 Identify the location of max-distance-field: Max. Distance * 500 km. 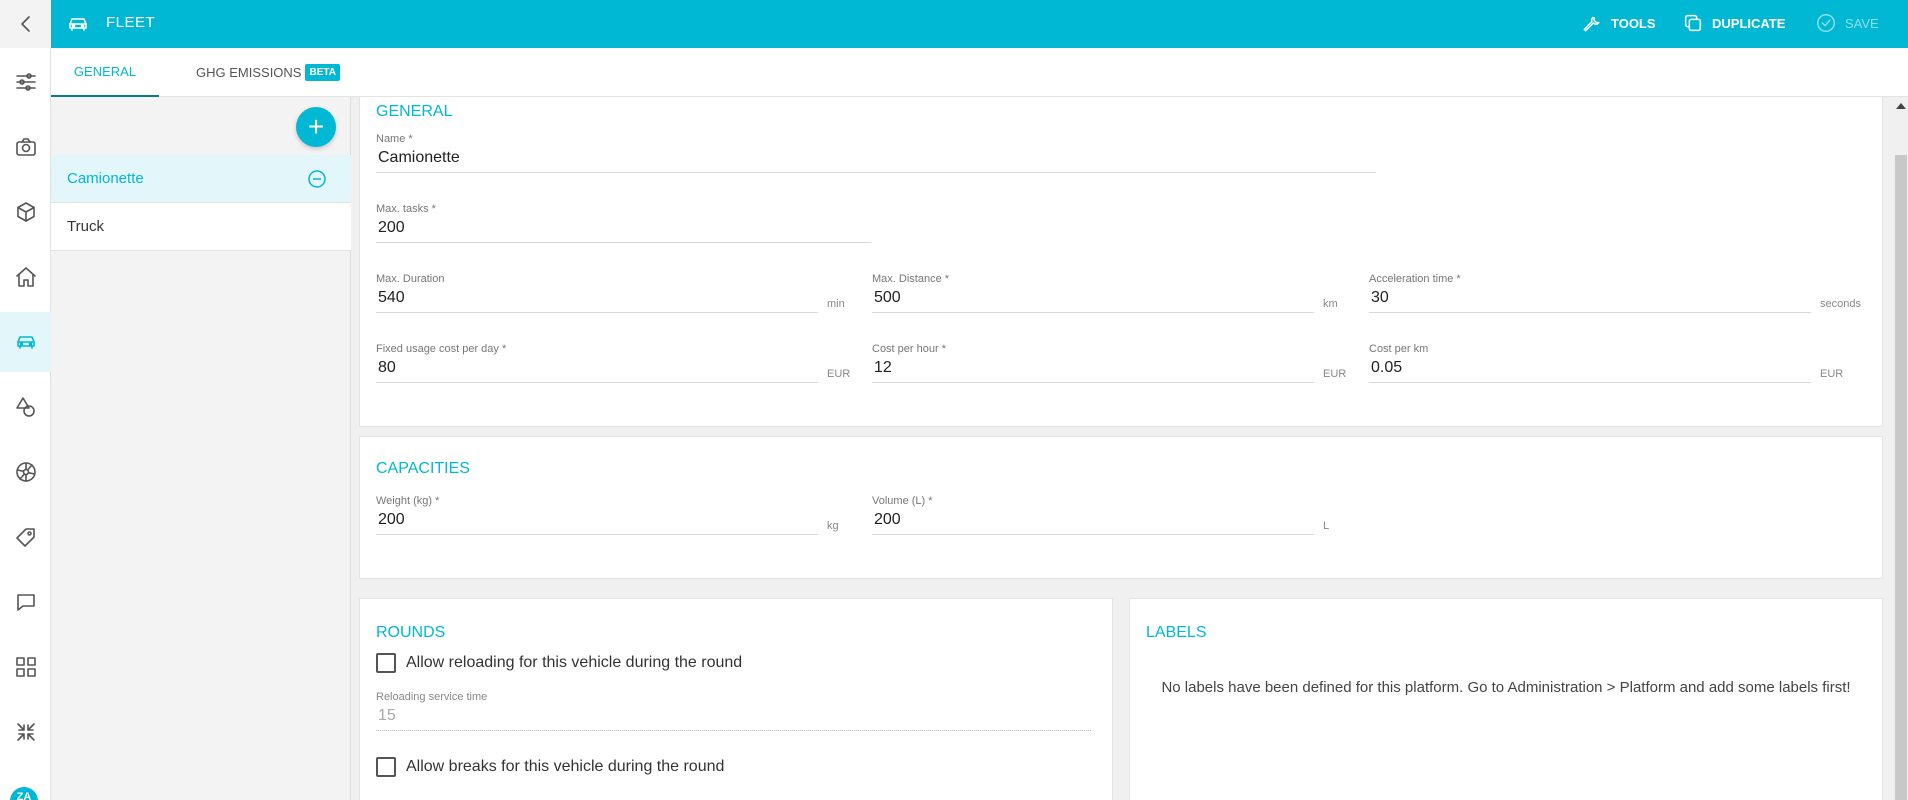
(1107, 295).